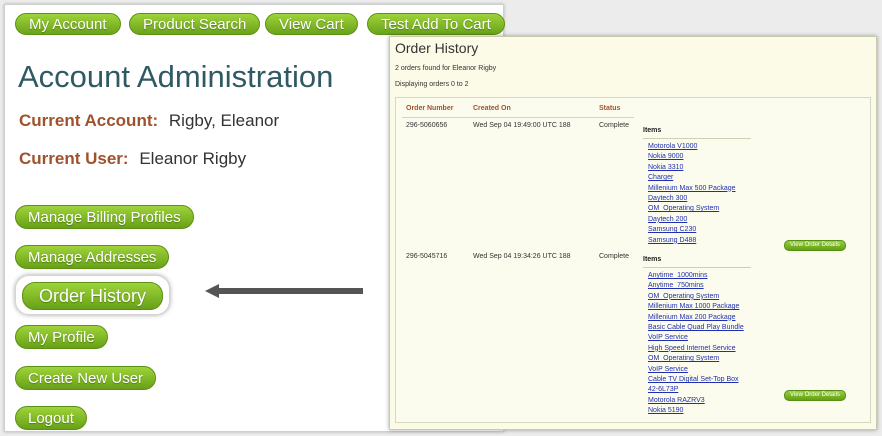  What do you see at coordinates (132, 159) in the screenshot?
I see `current-user-row: Current User: Eleanor Rigby` at bounding box center [132, 159].